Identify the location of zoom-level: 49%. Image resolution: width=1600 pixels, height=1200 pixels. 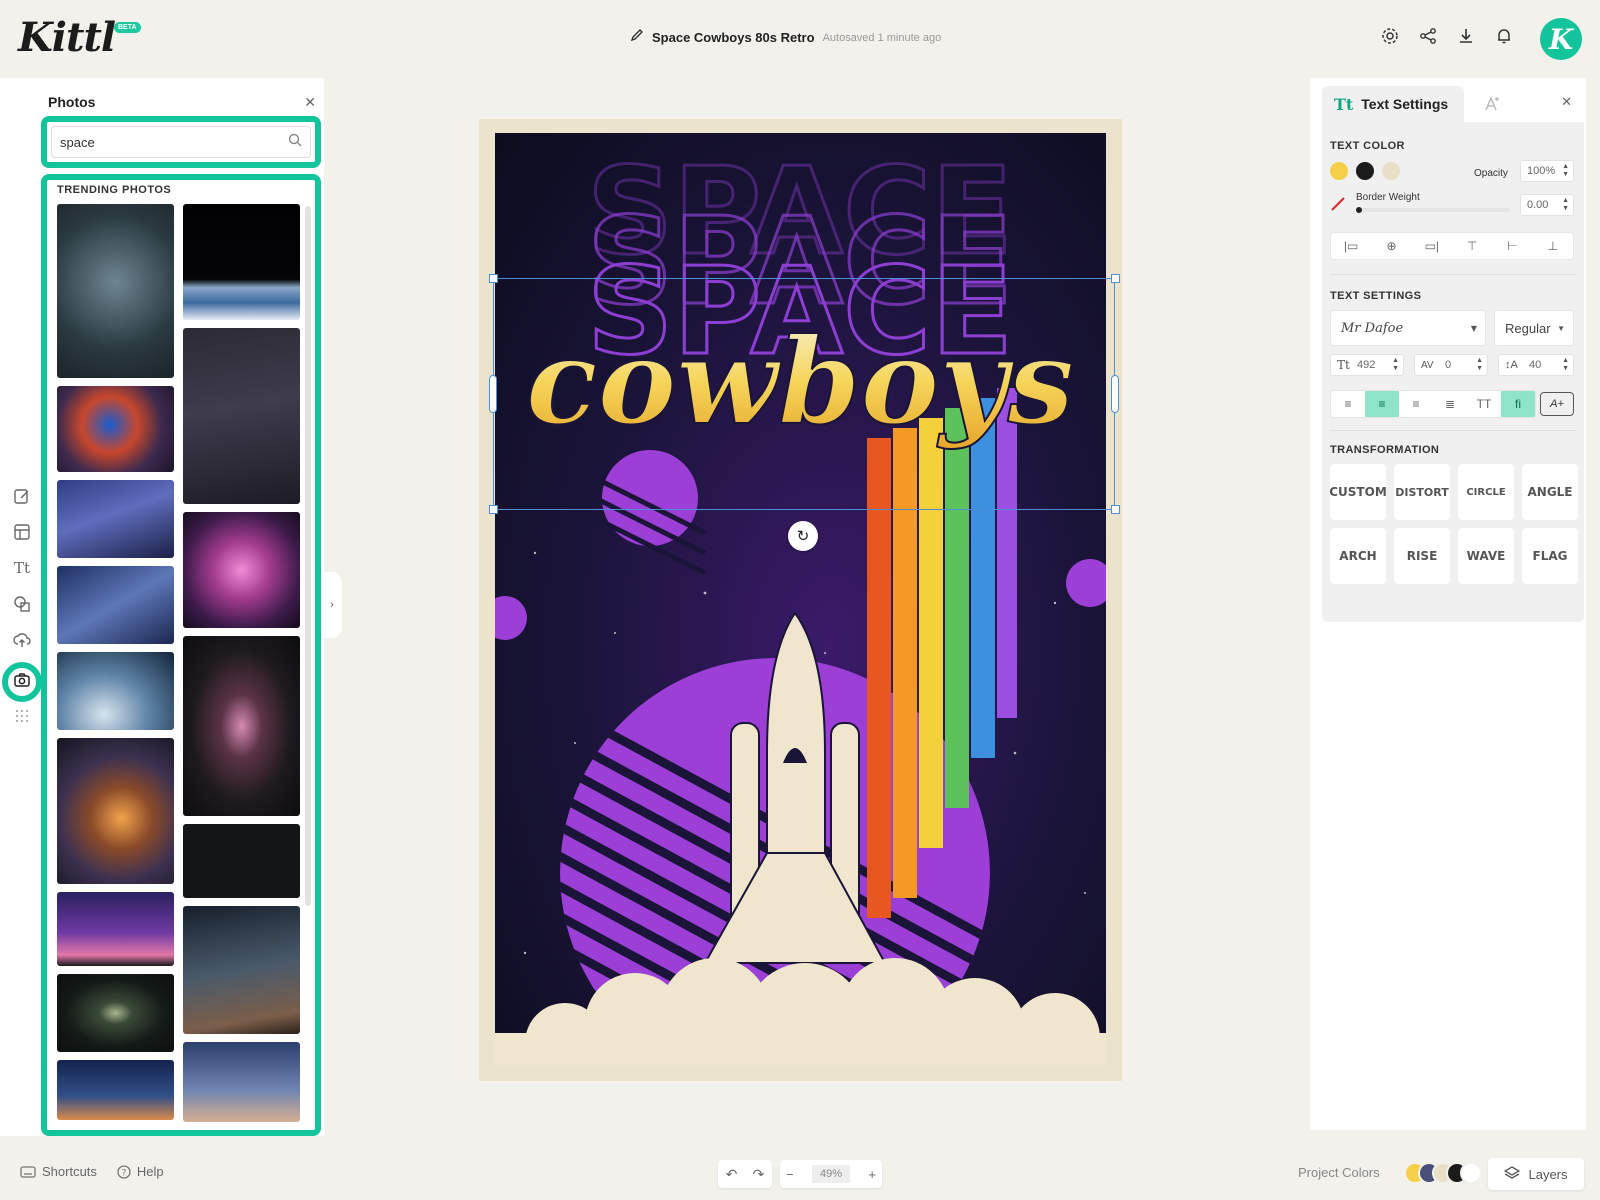
(831, 1174).